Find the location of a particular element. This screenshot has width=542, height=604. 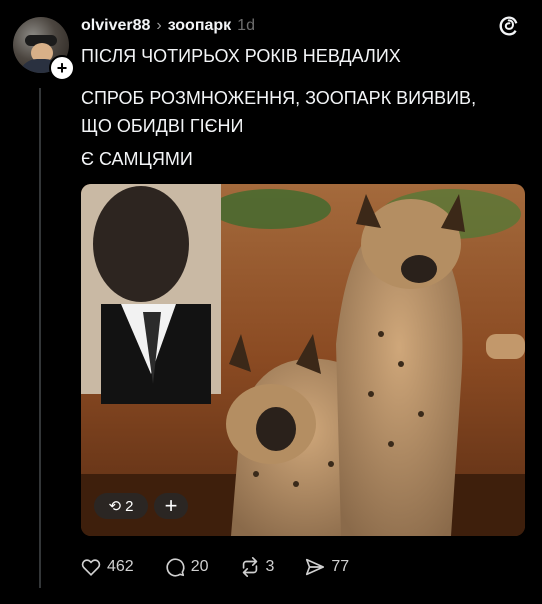

action-bar: 462 20 3 77 is located at coordinates (214, 567).